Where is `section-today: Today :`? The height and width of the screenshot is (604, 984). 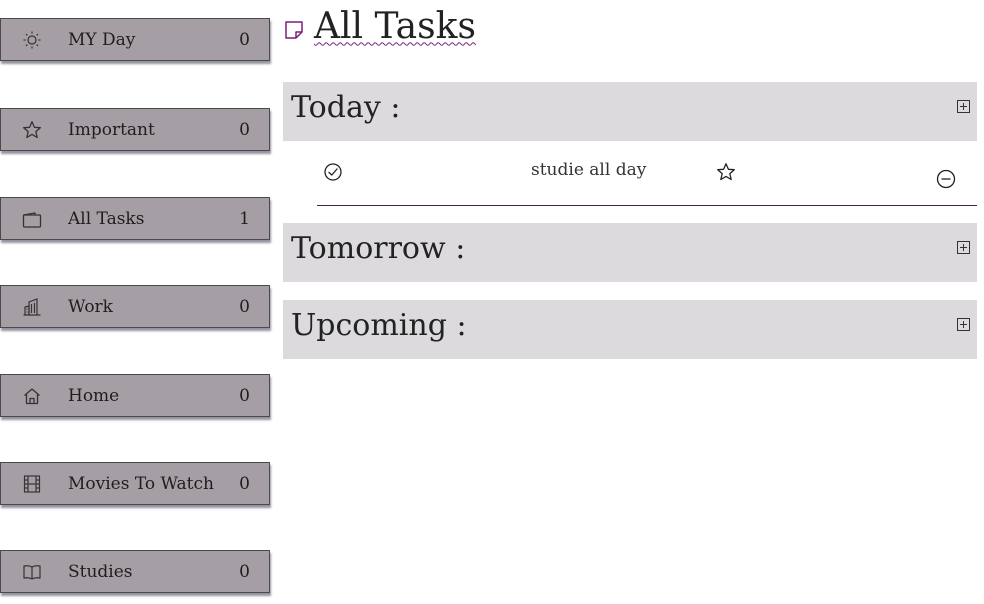 section-today: Today : is located at coordinates (630, 111).